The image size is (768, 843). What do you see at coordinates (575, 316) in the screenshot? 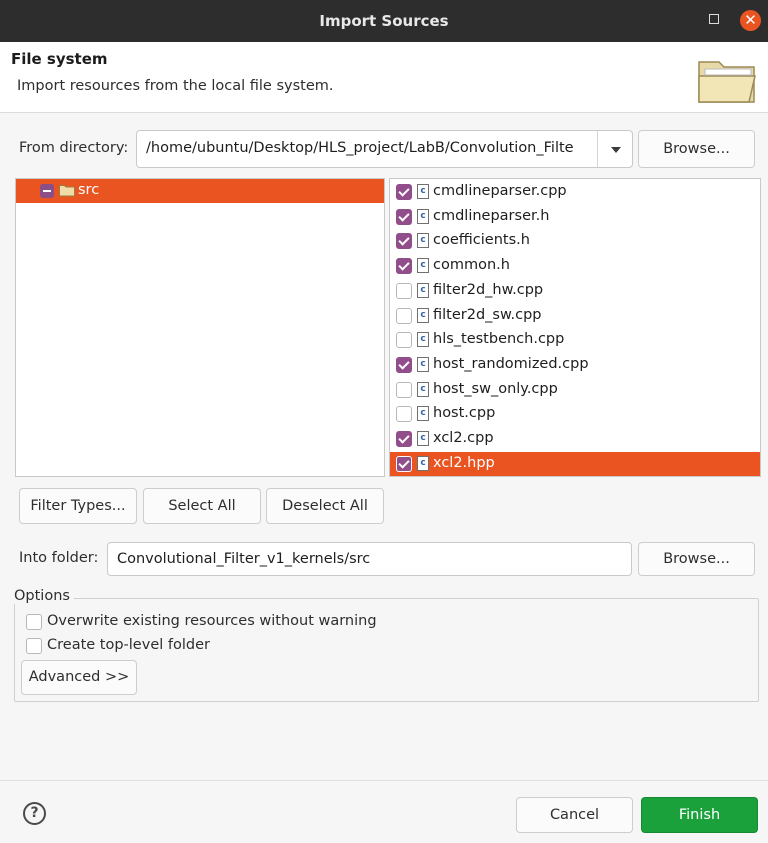
I see `file-list-item: c filter2d_sw.cpp` at bounding box center [575, 316].